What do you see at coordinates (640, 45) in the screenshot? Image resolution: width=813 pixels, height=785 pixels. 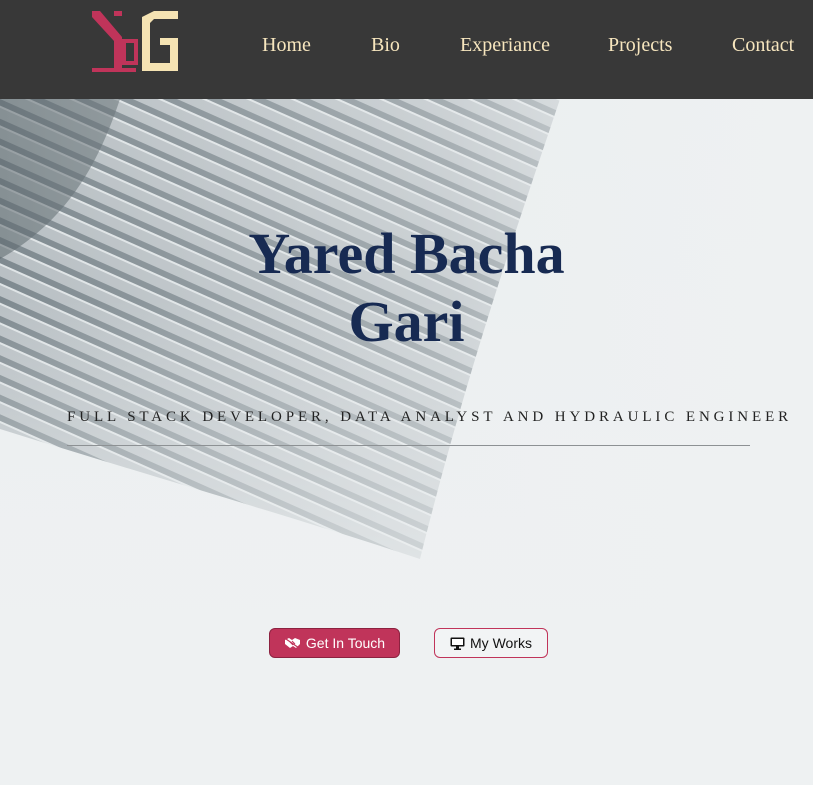 I see `nav-projects: Projects` at bounding box center [640, 45].